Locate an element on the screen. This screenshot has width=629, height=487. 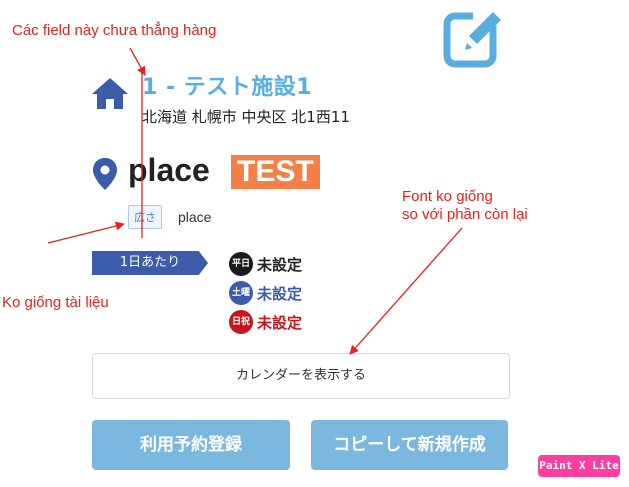
copy-create-button: コピーして新規作成 is located at coordinates (409, 445).